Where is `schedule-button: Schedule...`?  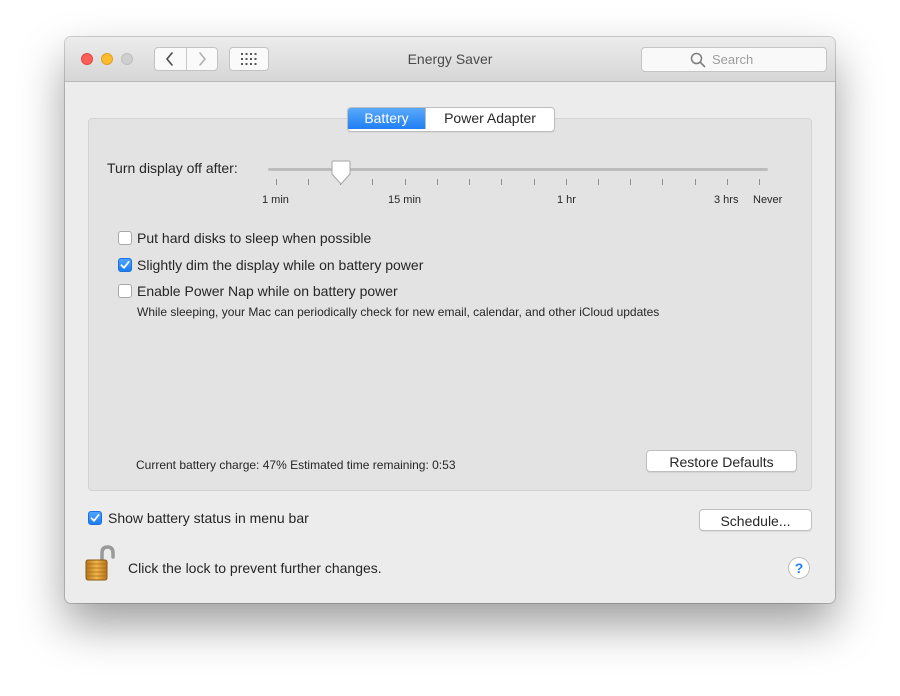 schedule-button: Schedule... is located at coordinates (755, 520).